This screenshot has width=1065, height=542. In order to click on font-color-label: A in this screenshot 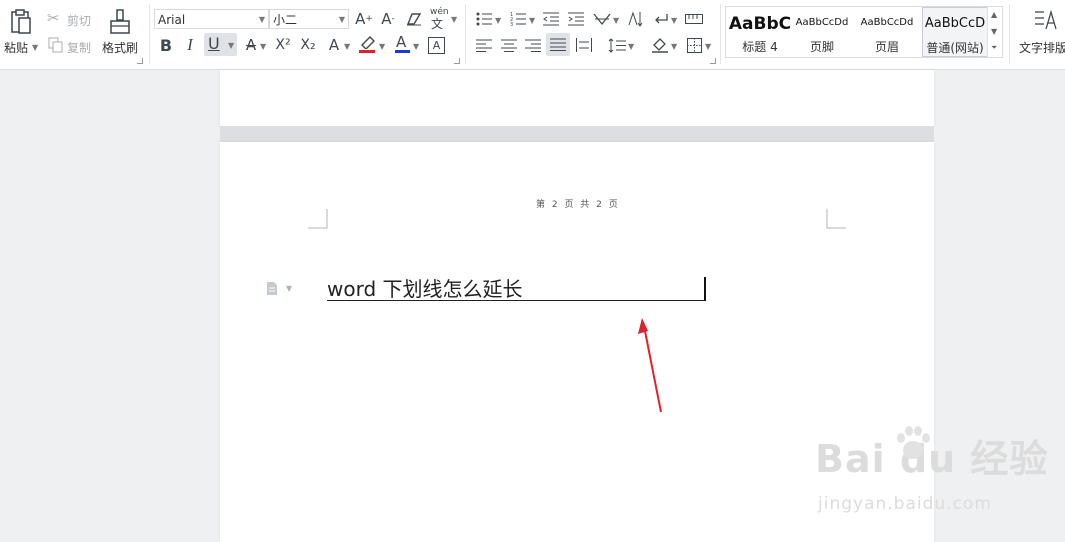, I will do `click(401, 42)`.